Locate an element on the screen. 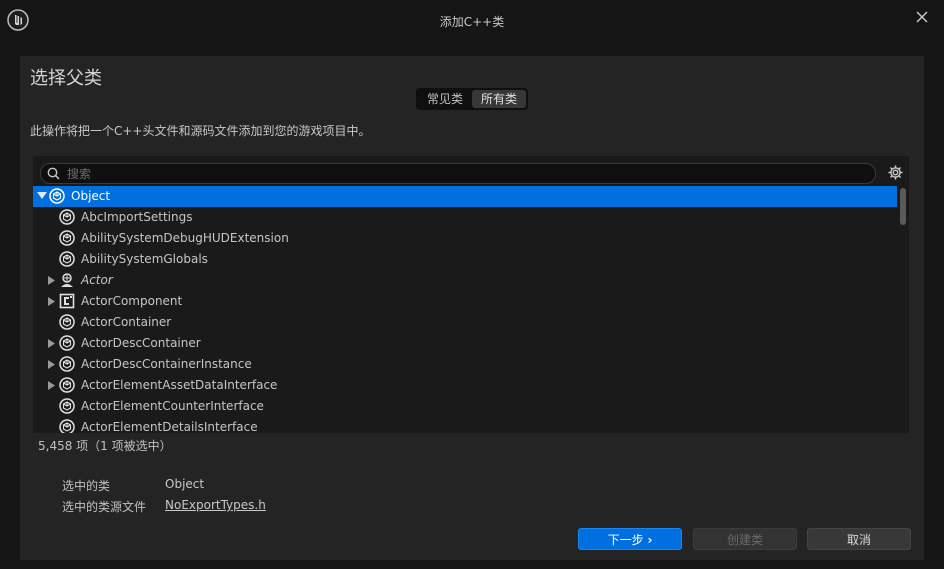 The width and height of the screenshot is (944, 569). tree-row: ActorElementCounterInterface is located at coordinates (465, 406).